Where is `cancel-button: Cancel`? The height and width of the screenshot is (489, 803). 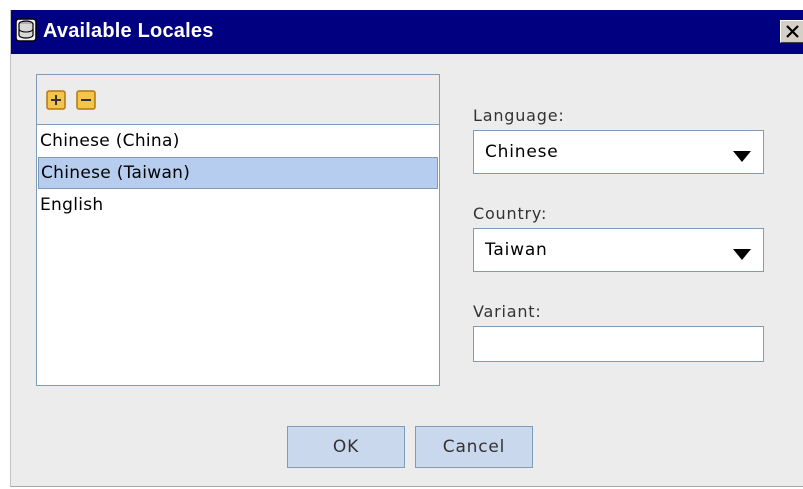 cancel-button: Cancel is located at coordinates (474, 447).